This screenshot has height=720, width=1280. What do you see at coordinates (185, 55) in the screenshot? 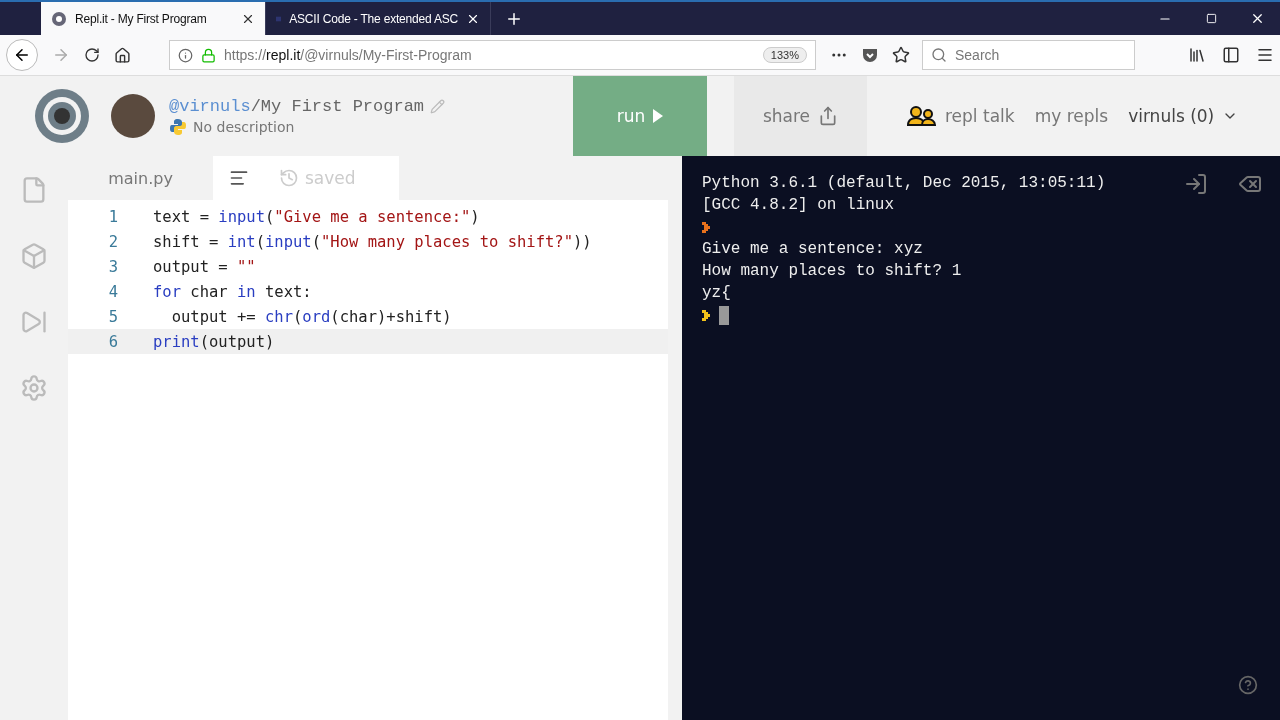
I see `info-icon` at bounding box center [185, 55].